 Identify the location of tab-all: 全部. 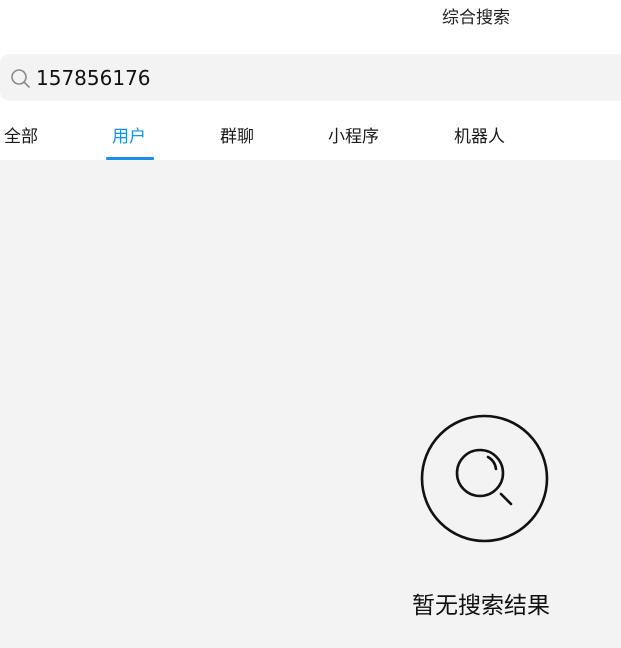
(21, 137).